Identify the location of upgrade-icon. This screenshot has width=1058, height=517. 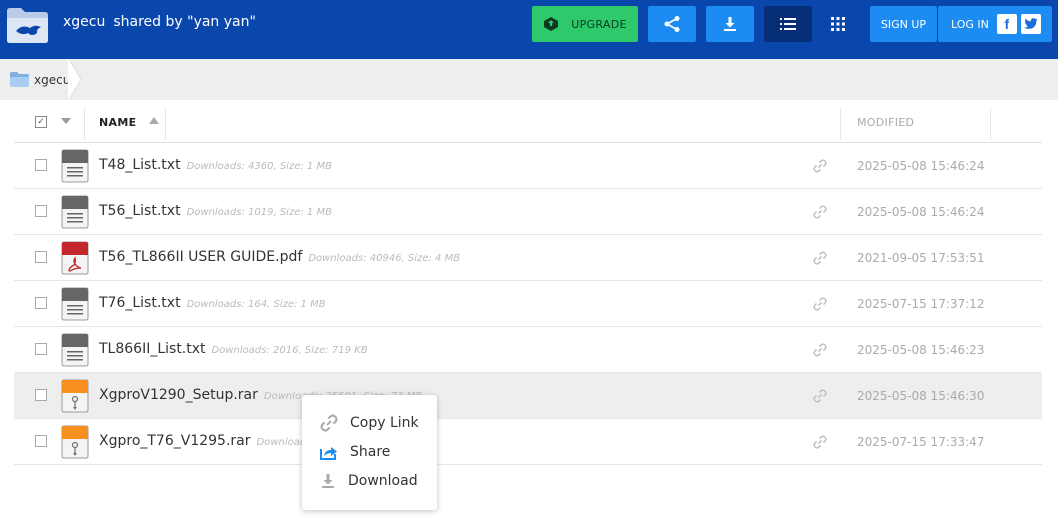
(551, 24).